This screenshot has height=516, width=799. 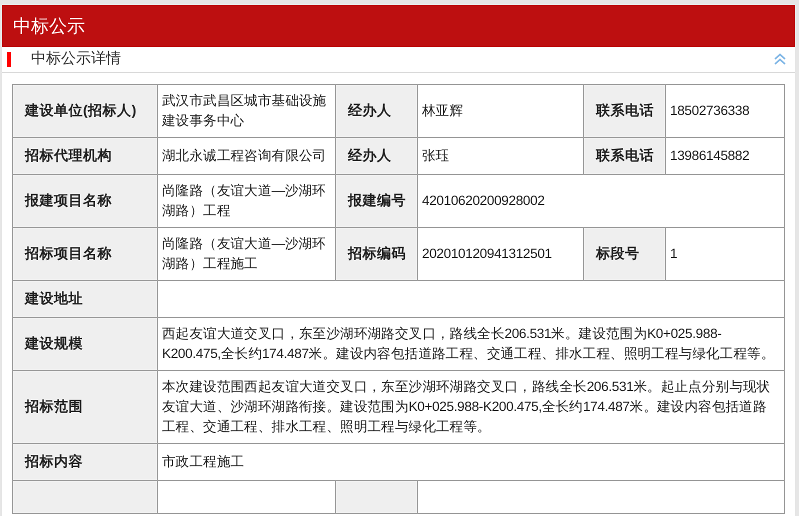 I want to click on field-label: 建设单位(招标人), so click(x=81, y=110).